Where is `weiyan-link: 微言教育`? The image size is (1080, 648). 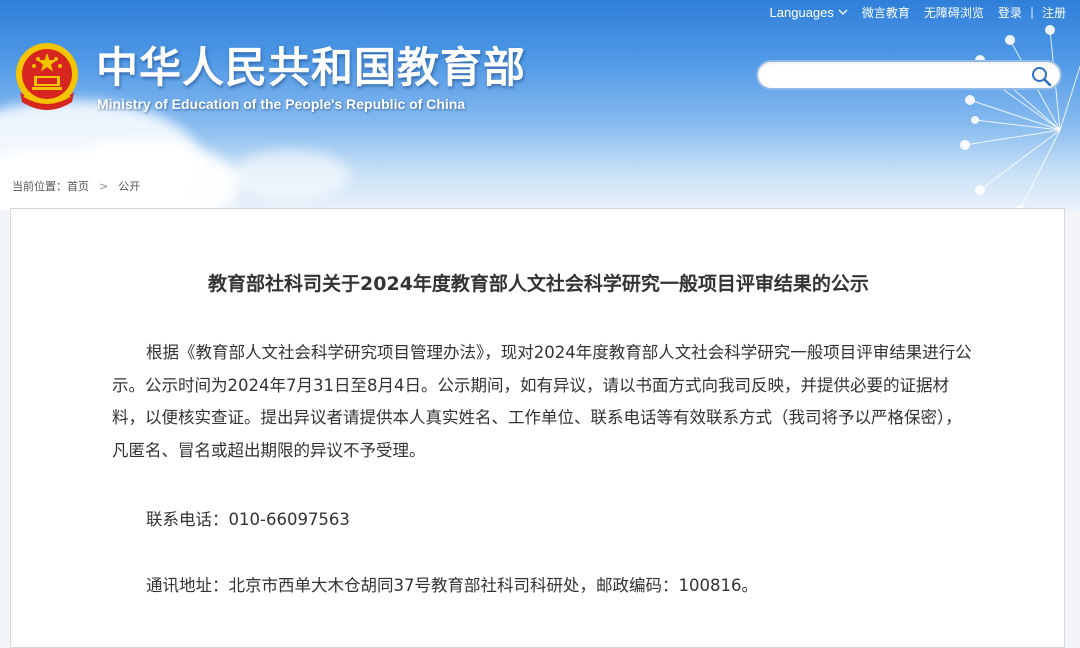
weiyan-link: 微言教育 is located at coordinates (886, 12).